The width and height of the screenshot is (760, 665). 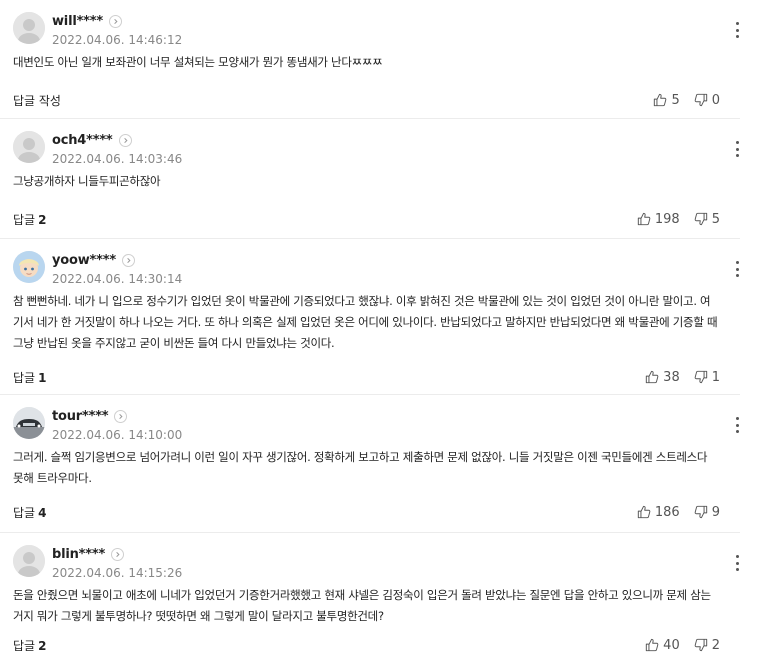 I want to click on character-avatar-icon, so click(x=29, y=267).